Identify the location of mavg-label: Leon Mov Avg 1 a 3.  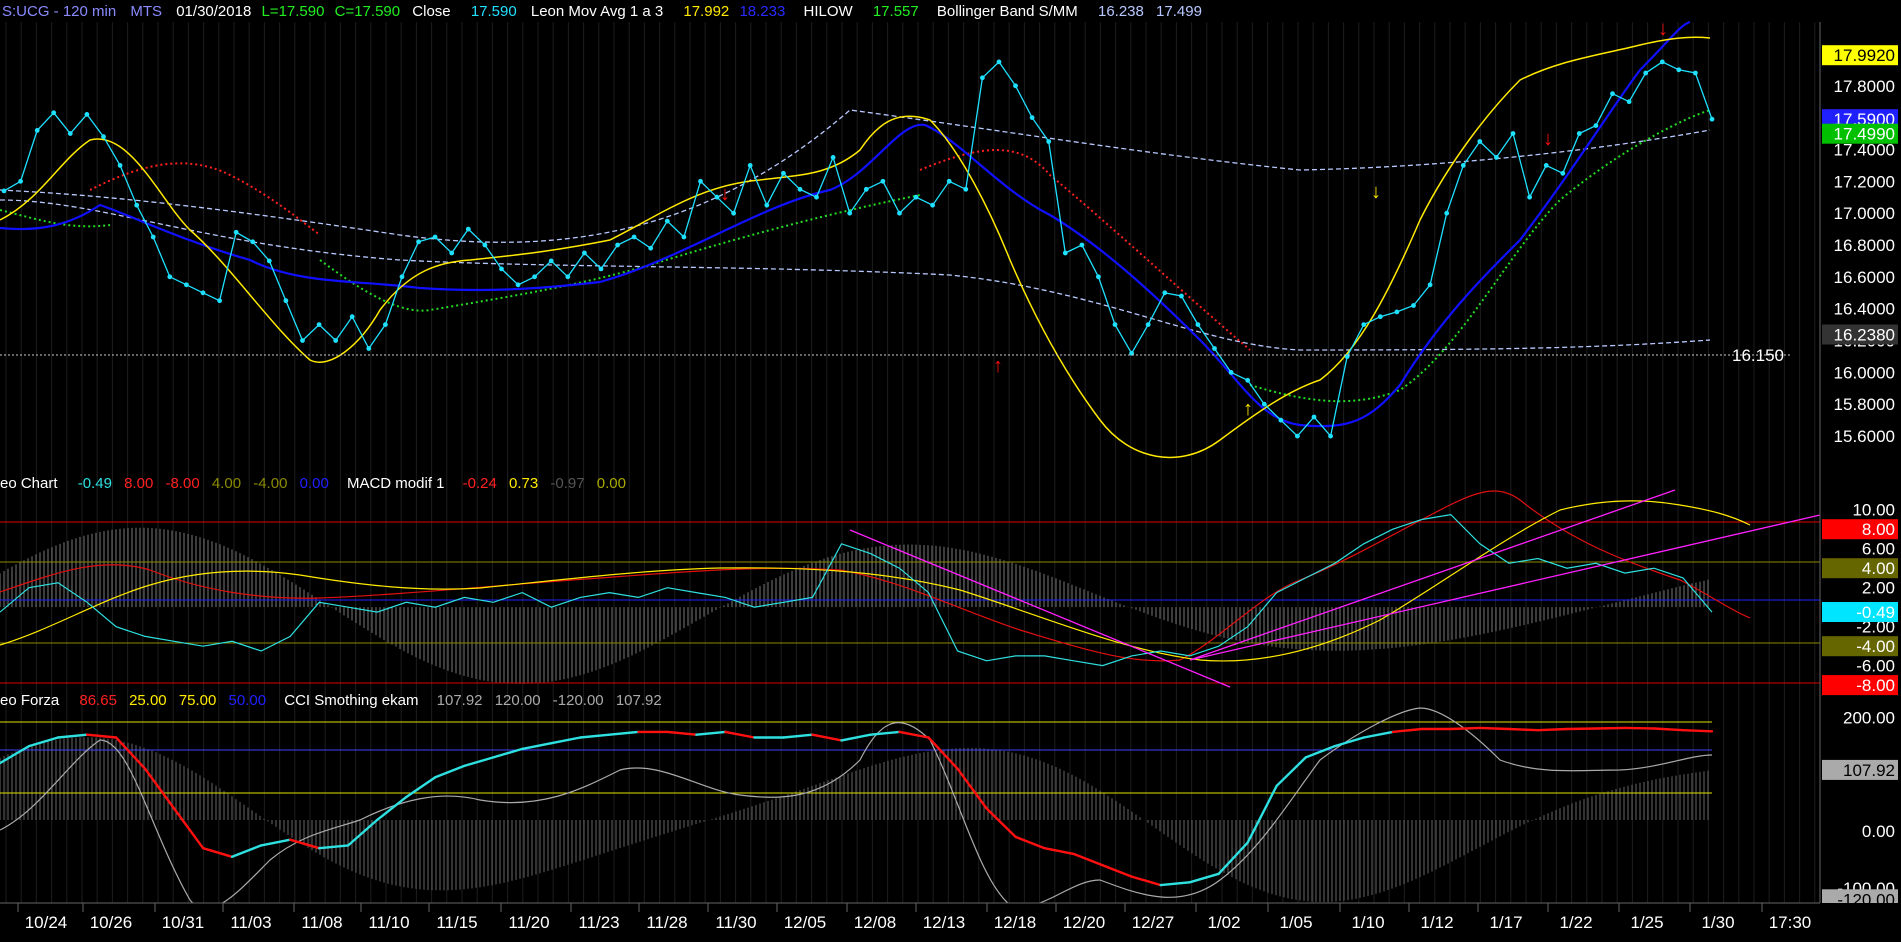
(597, 11).